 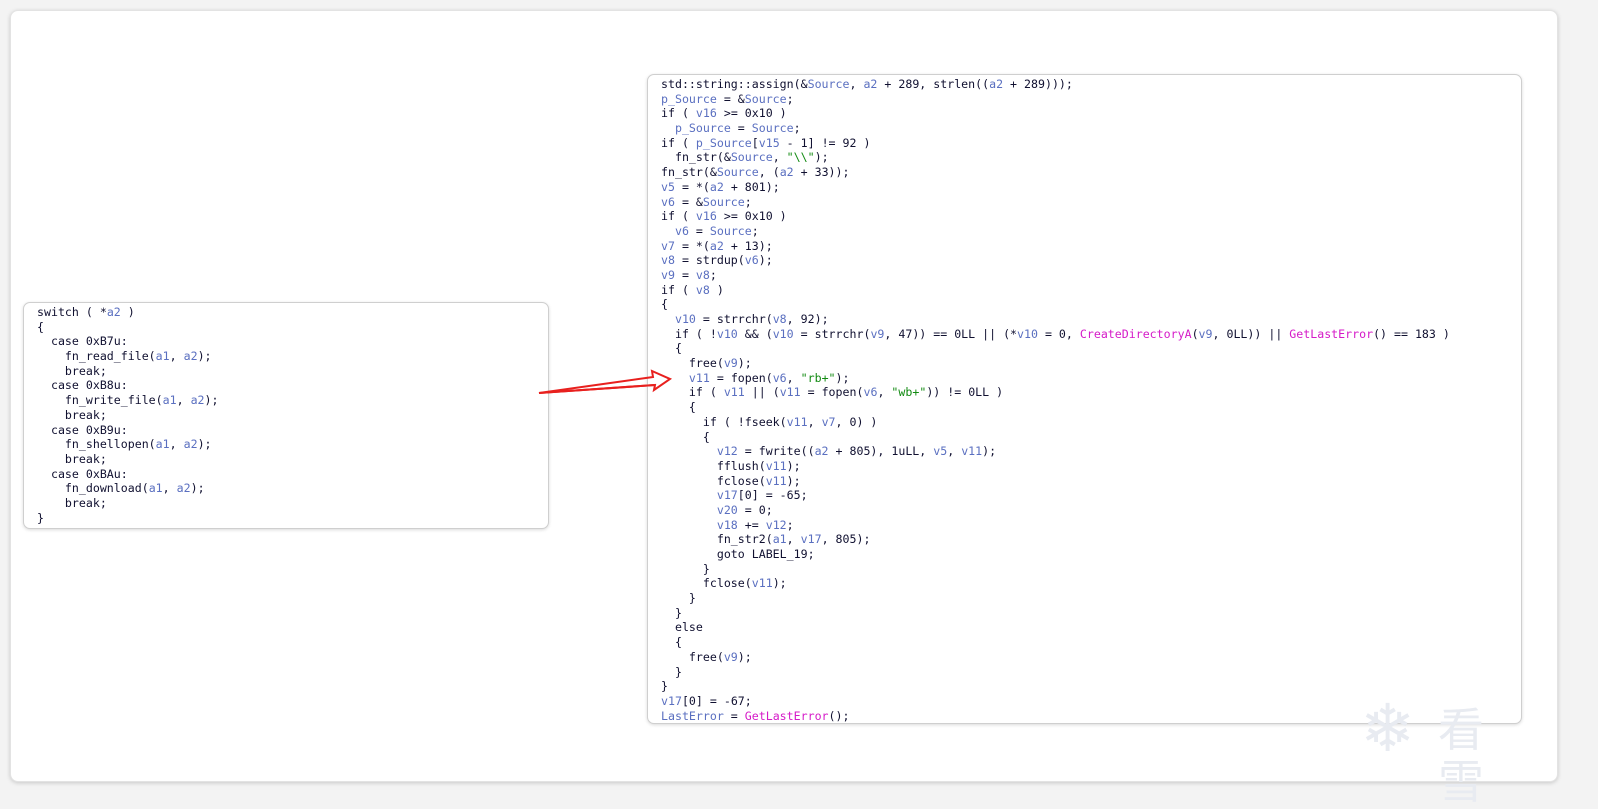 I want to click on arrow-shape, so click(x=605, y=381).